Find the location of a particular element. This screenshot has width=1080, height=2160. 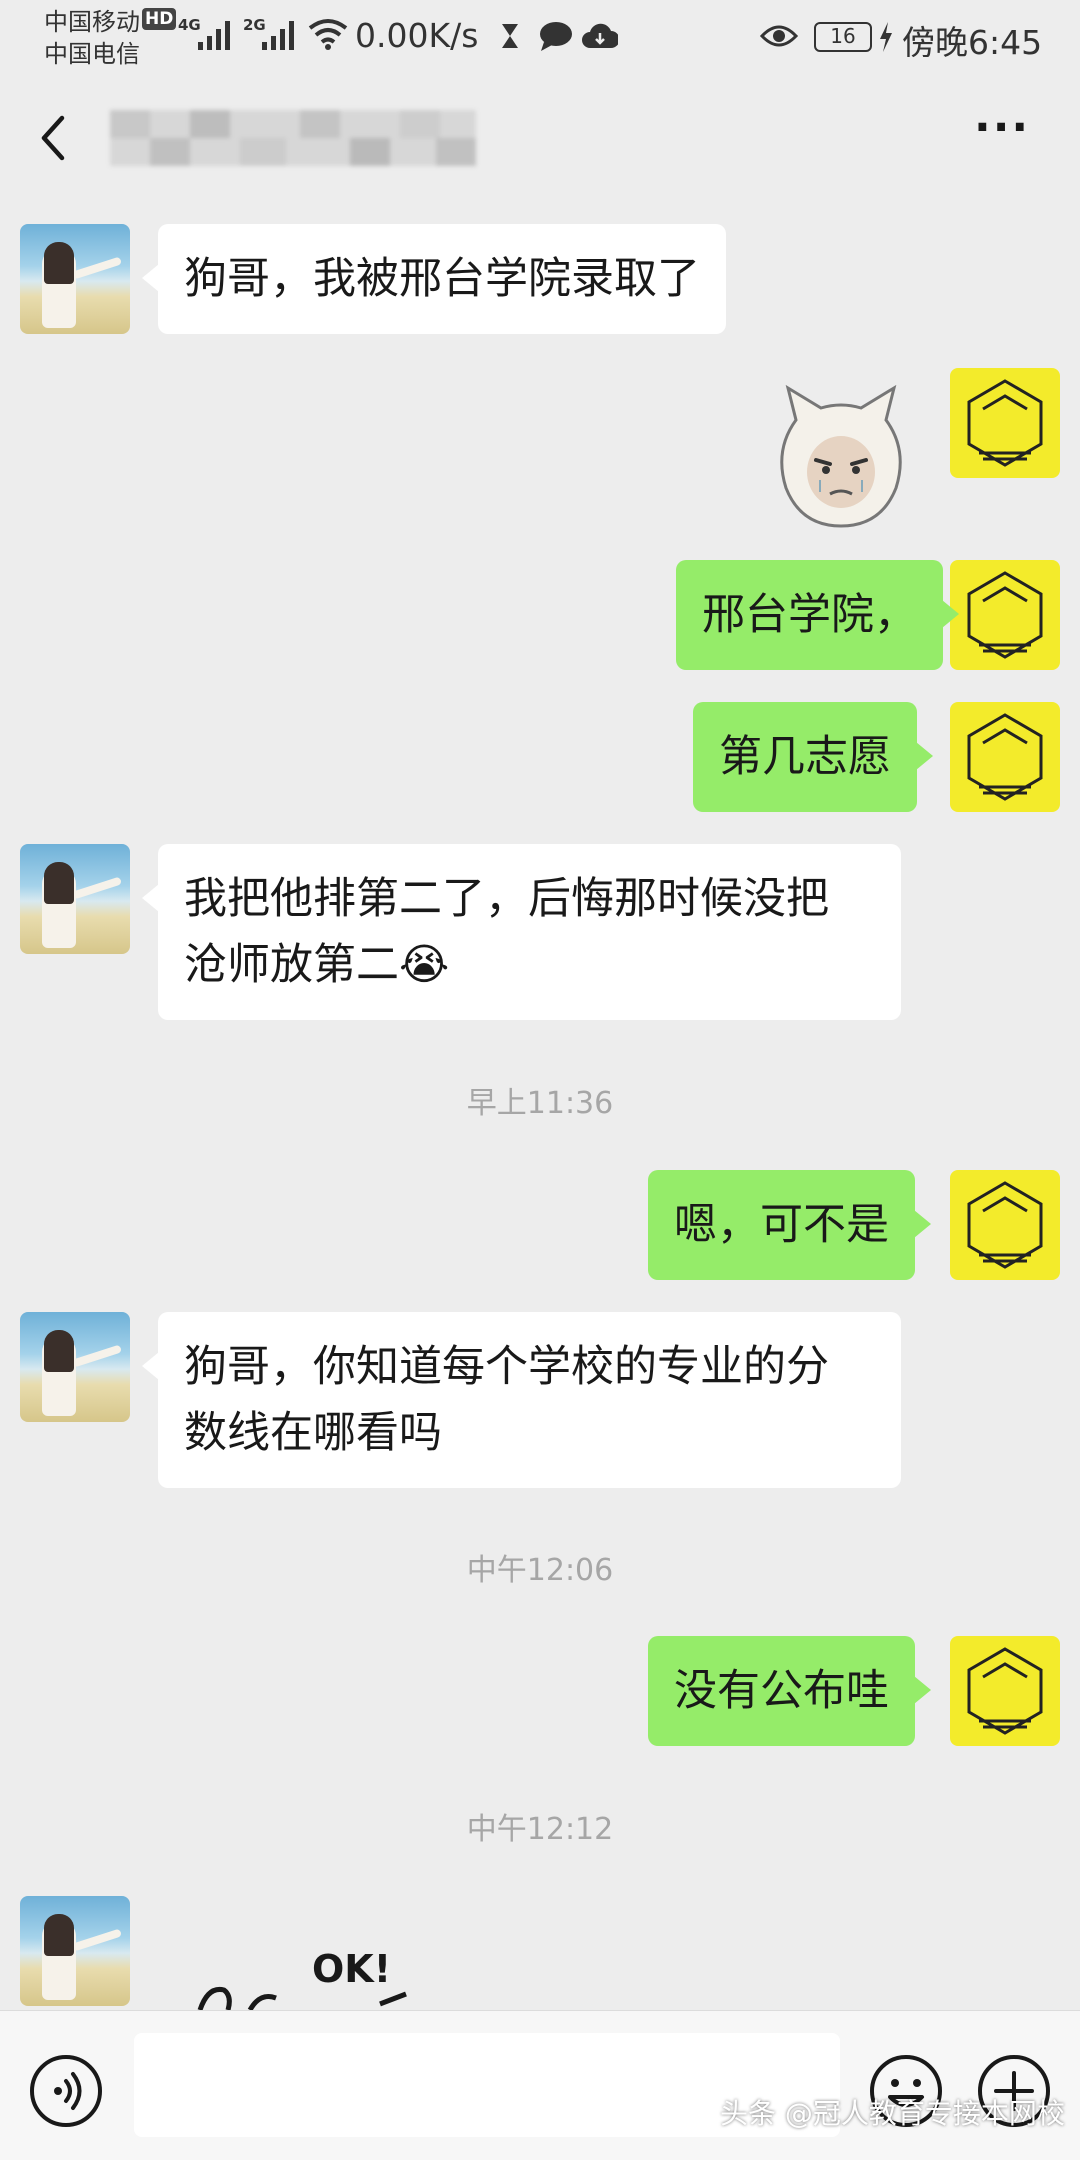

message-bubble-outgoing: 第几志愿 is located at coordinates (813, 757).